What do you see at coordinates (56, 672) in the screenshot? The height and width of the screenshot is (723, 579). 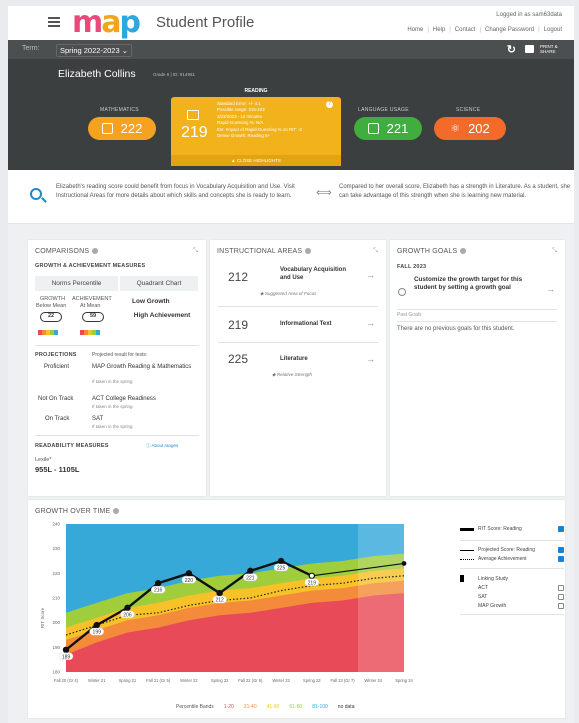 I see `y-tick-label: 180` at bounding box center [56, 672].